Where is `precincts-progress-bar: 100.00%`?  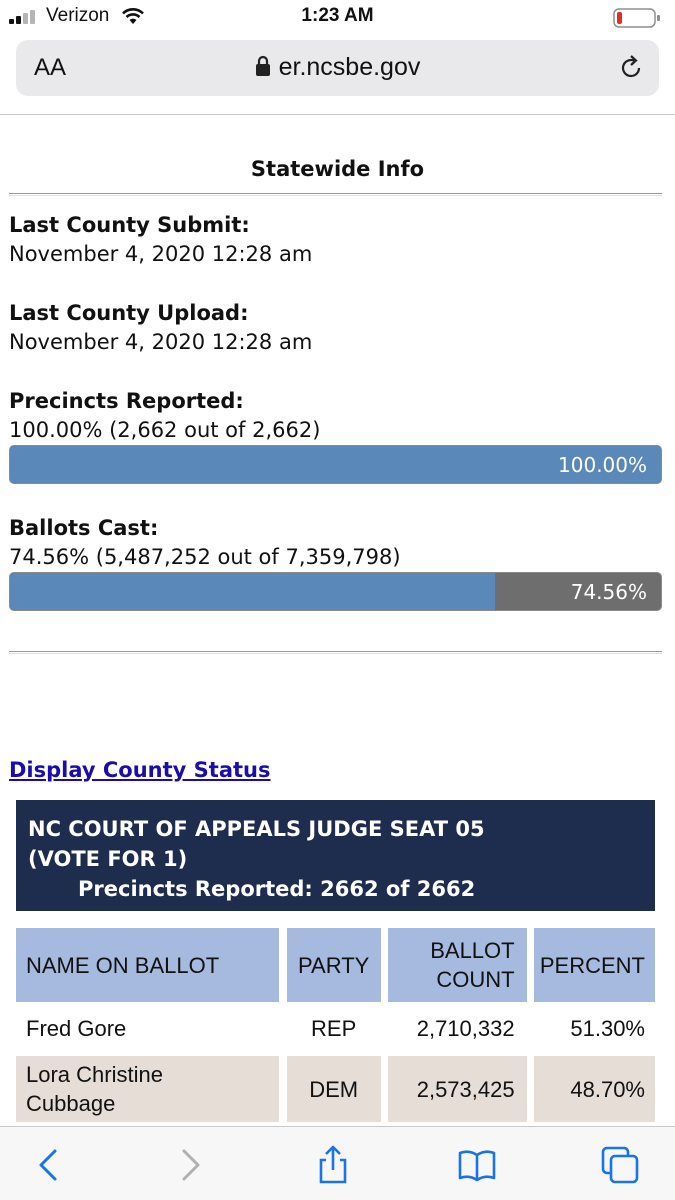
precincts-progress-bar: 100.00% is located at coordinates (335, 464).